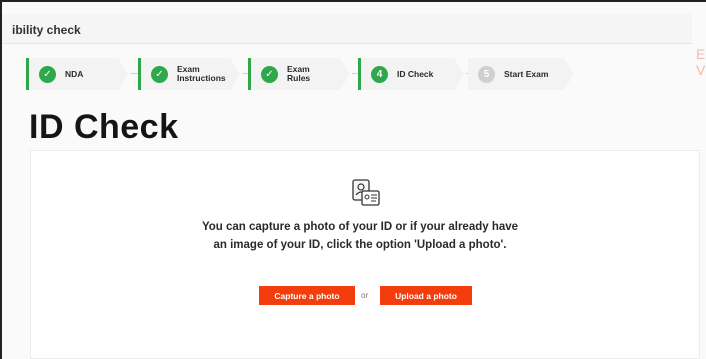  Describe the element at coordinates (201, 73) in the screenshot. I see `step-label: Exam Instructions` at that location.